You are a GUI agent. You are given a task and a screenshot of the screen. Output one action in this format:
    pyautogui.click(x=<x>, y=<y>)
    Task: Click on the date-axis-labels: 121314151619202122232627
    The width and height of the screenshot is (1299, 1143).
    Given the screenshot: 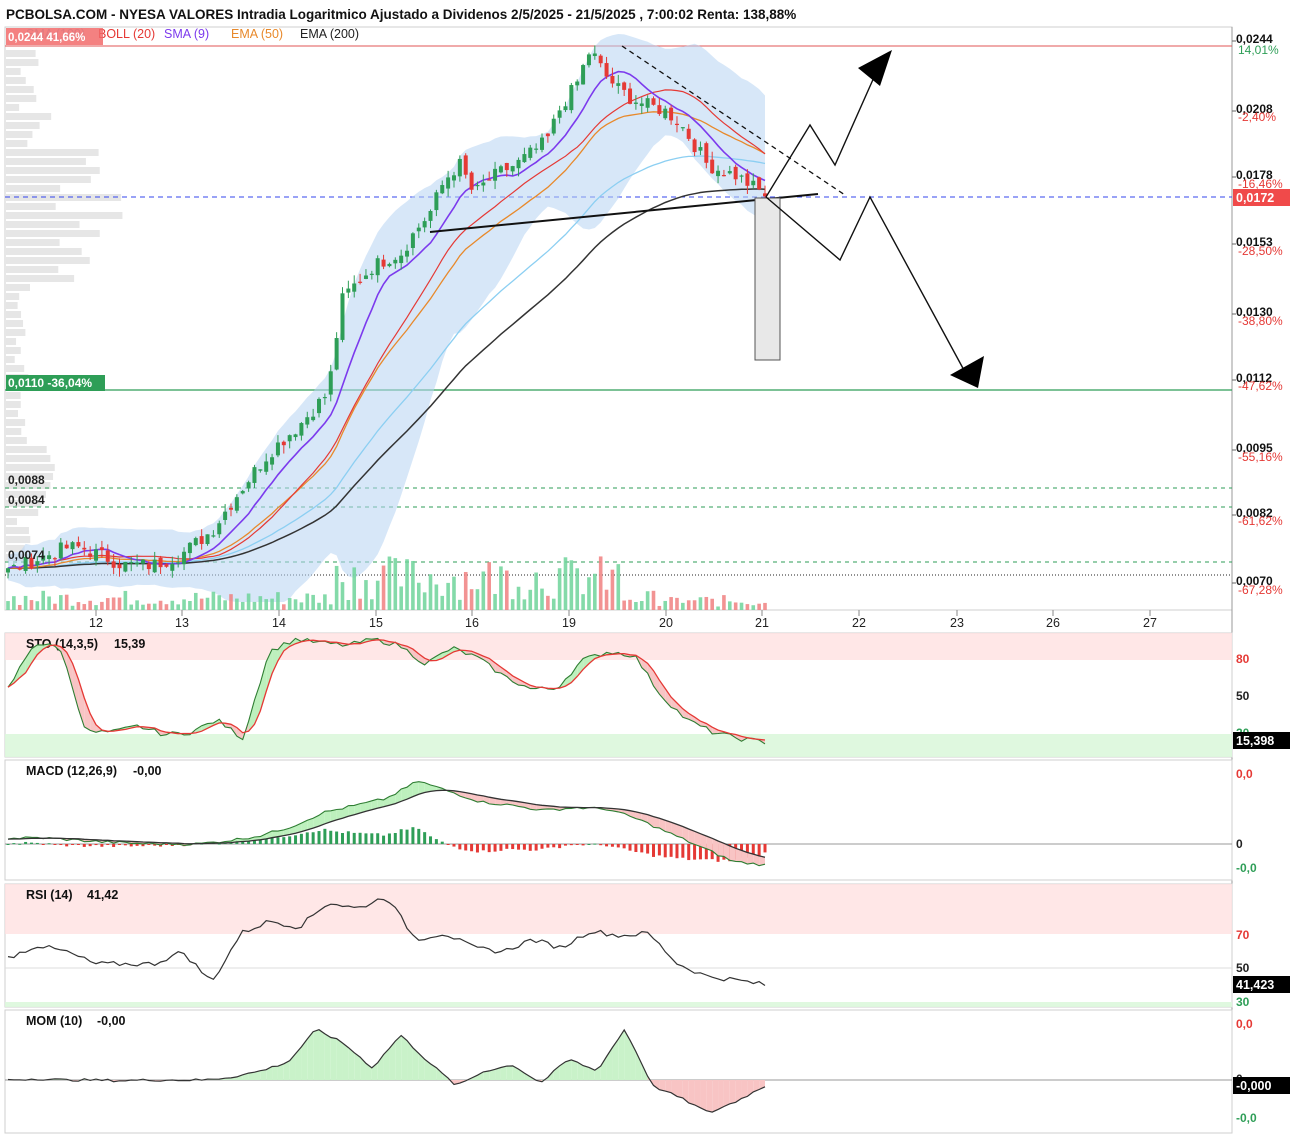 What is the action you would take?
    pyautogui.click(x=623, y=620)
    